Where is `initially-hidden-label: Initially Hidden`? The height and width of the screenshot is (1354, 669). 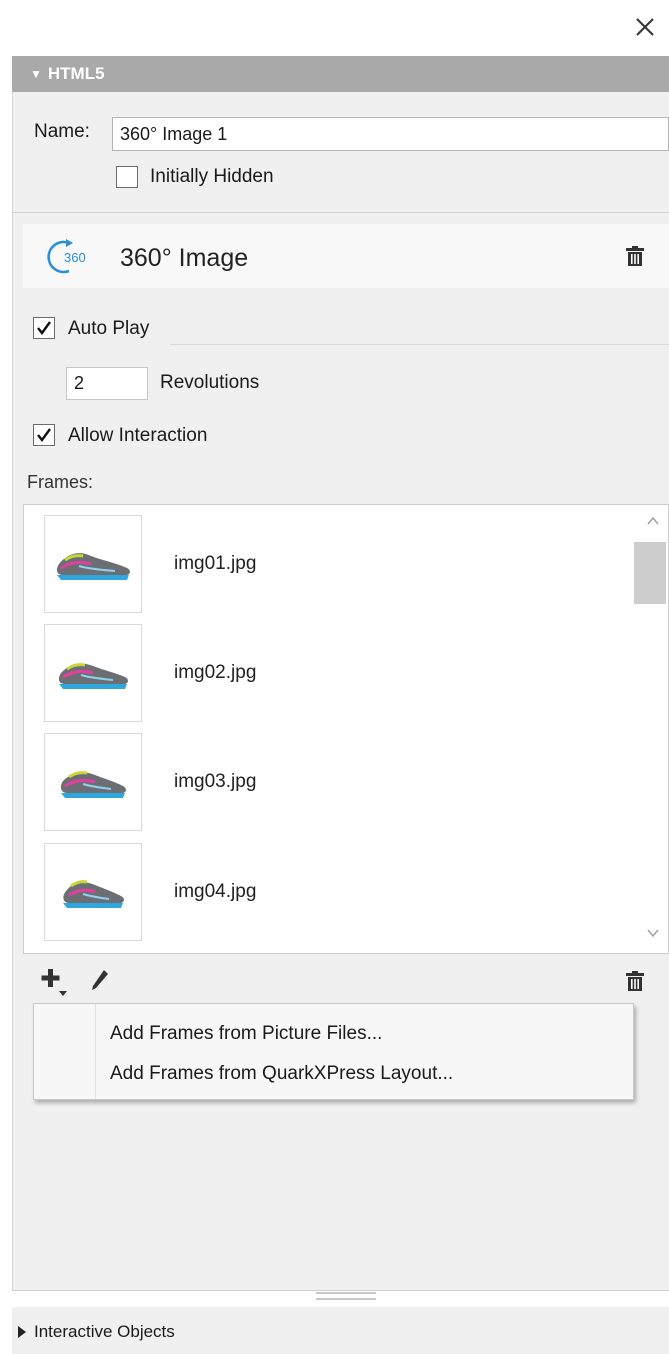
initially-hidden-label: Initially Hidden is located at coordinates (212, 176).